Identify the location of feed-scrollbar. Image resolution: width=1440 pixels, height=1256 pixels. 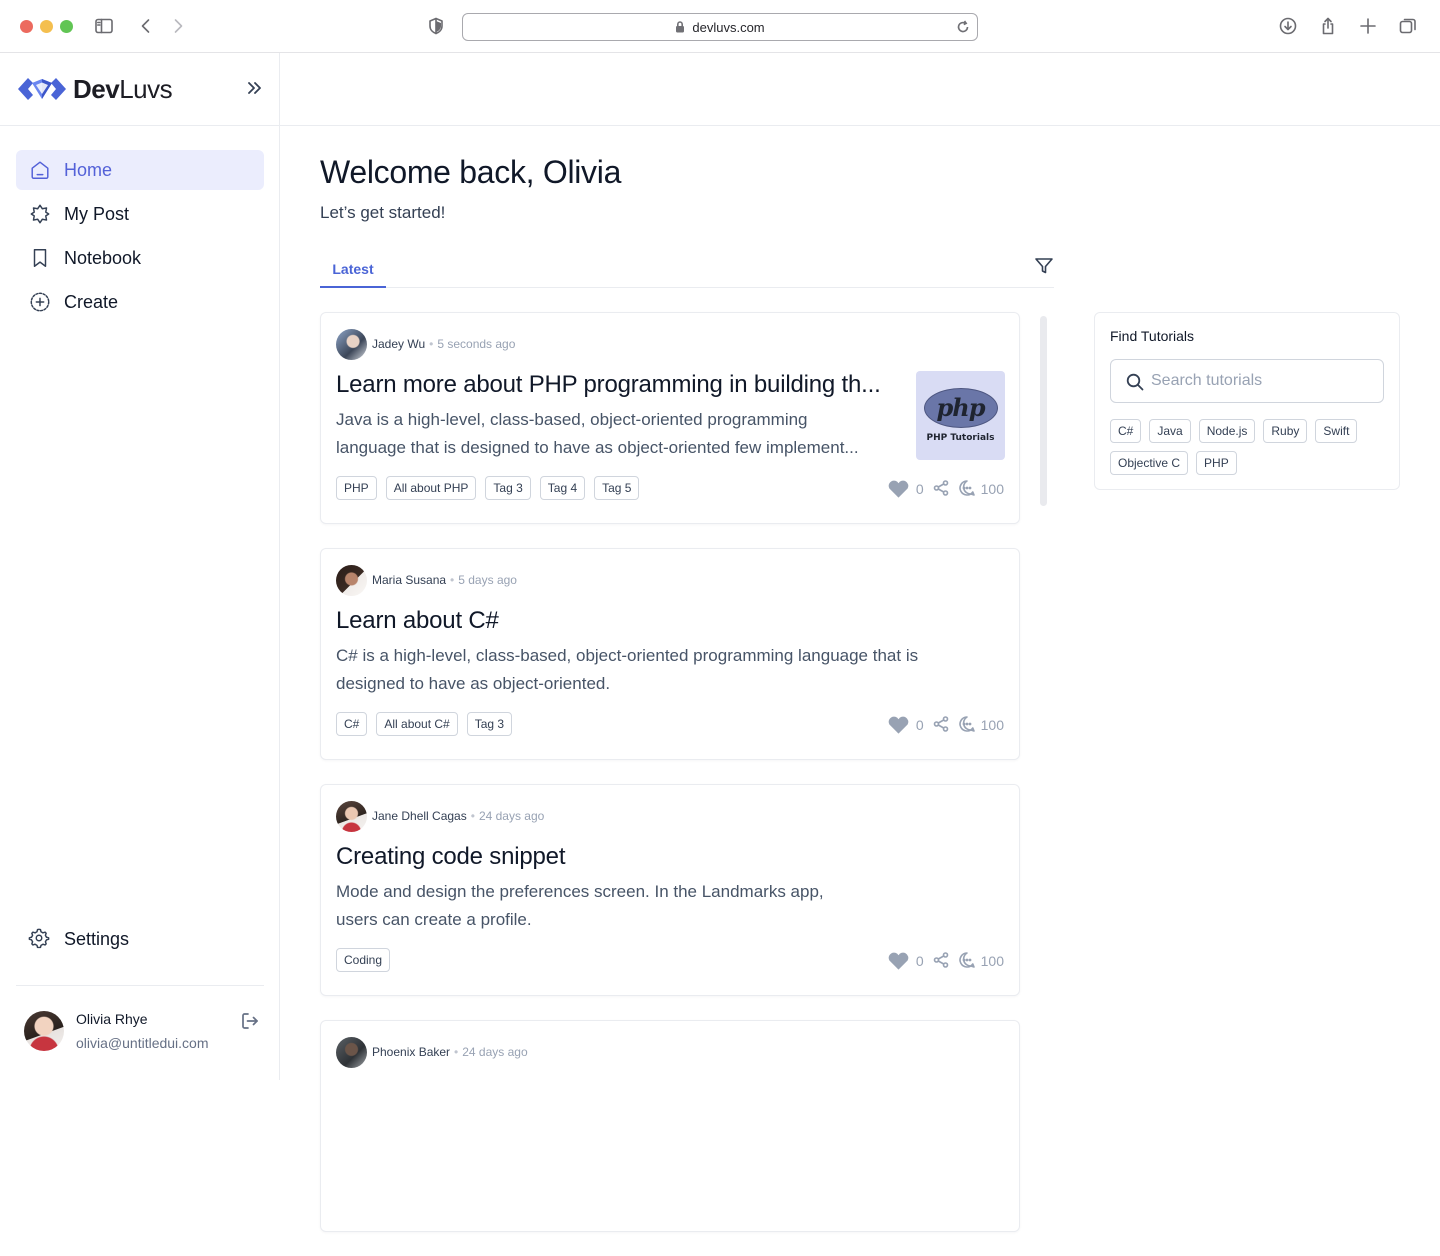
(1043, 411).